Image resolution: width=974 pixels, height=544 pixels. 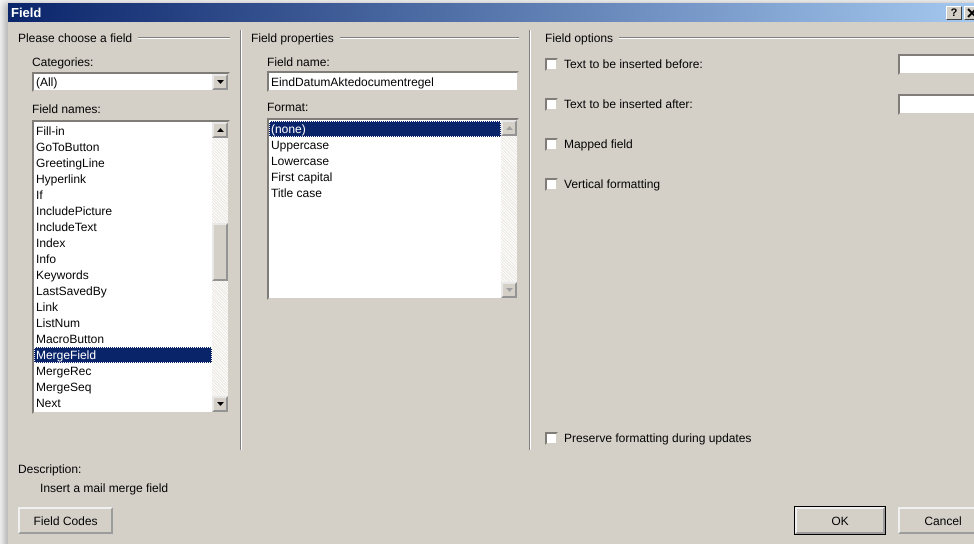 What do you see at coordinates (299, 62) in the screenshot?
I see `field-name-label: Field name:` at bounding box center [299, 62].